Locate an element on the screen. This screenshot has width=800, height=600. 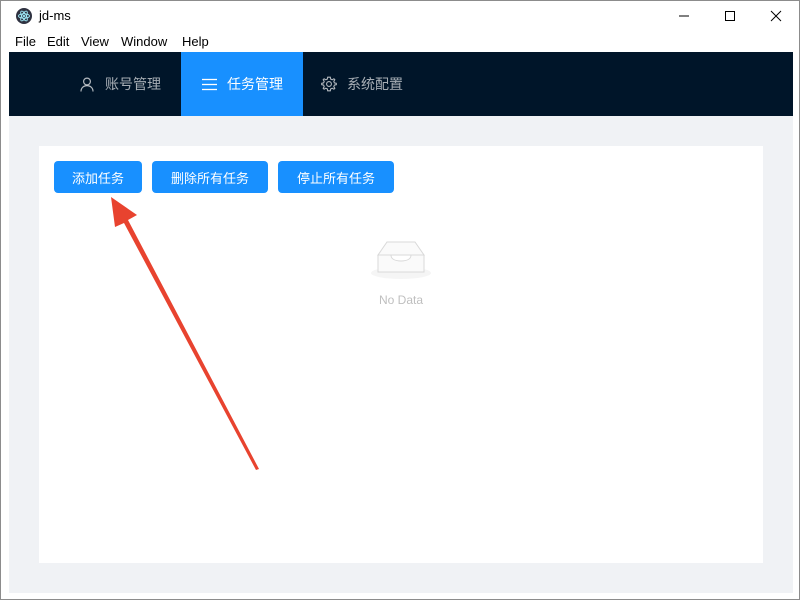
stop-all-tasks-button: 停止所有任务 is located at coordinates (336, 177).